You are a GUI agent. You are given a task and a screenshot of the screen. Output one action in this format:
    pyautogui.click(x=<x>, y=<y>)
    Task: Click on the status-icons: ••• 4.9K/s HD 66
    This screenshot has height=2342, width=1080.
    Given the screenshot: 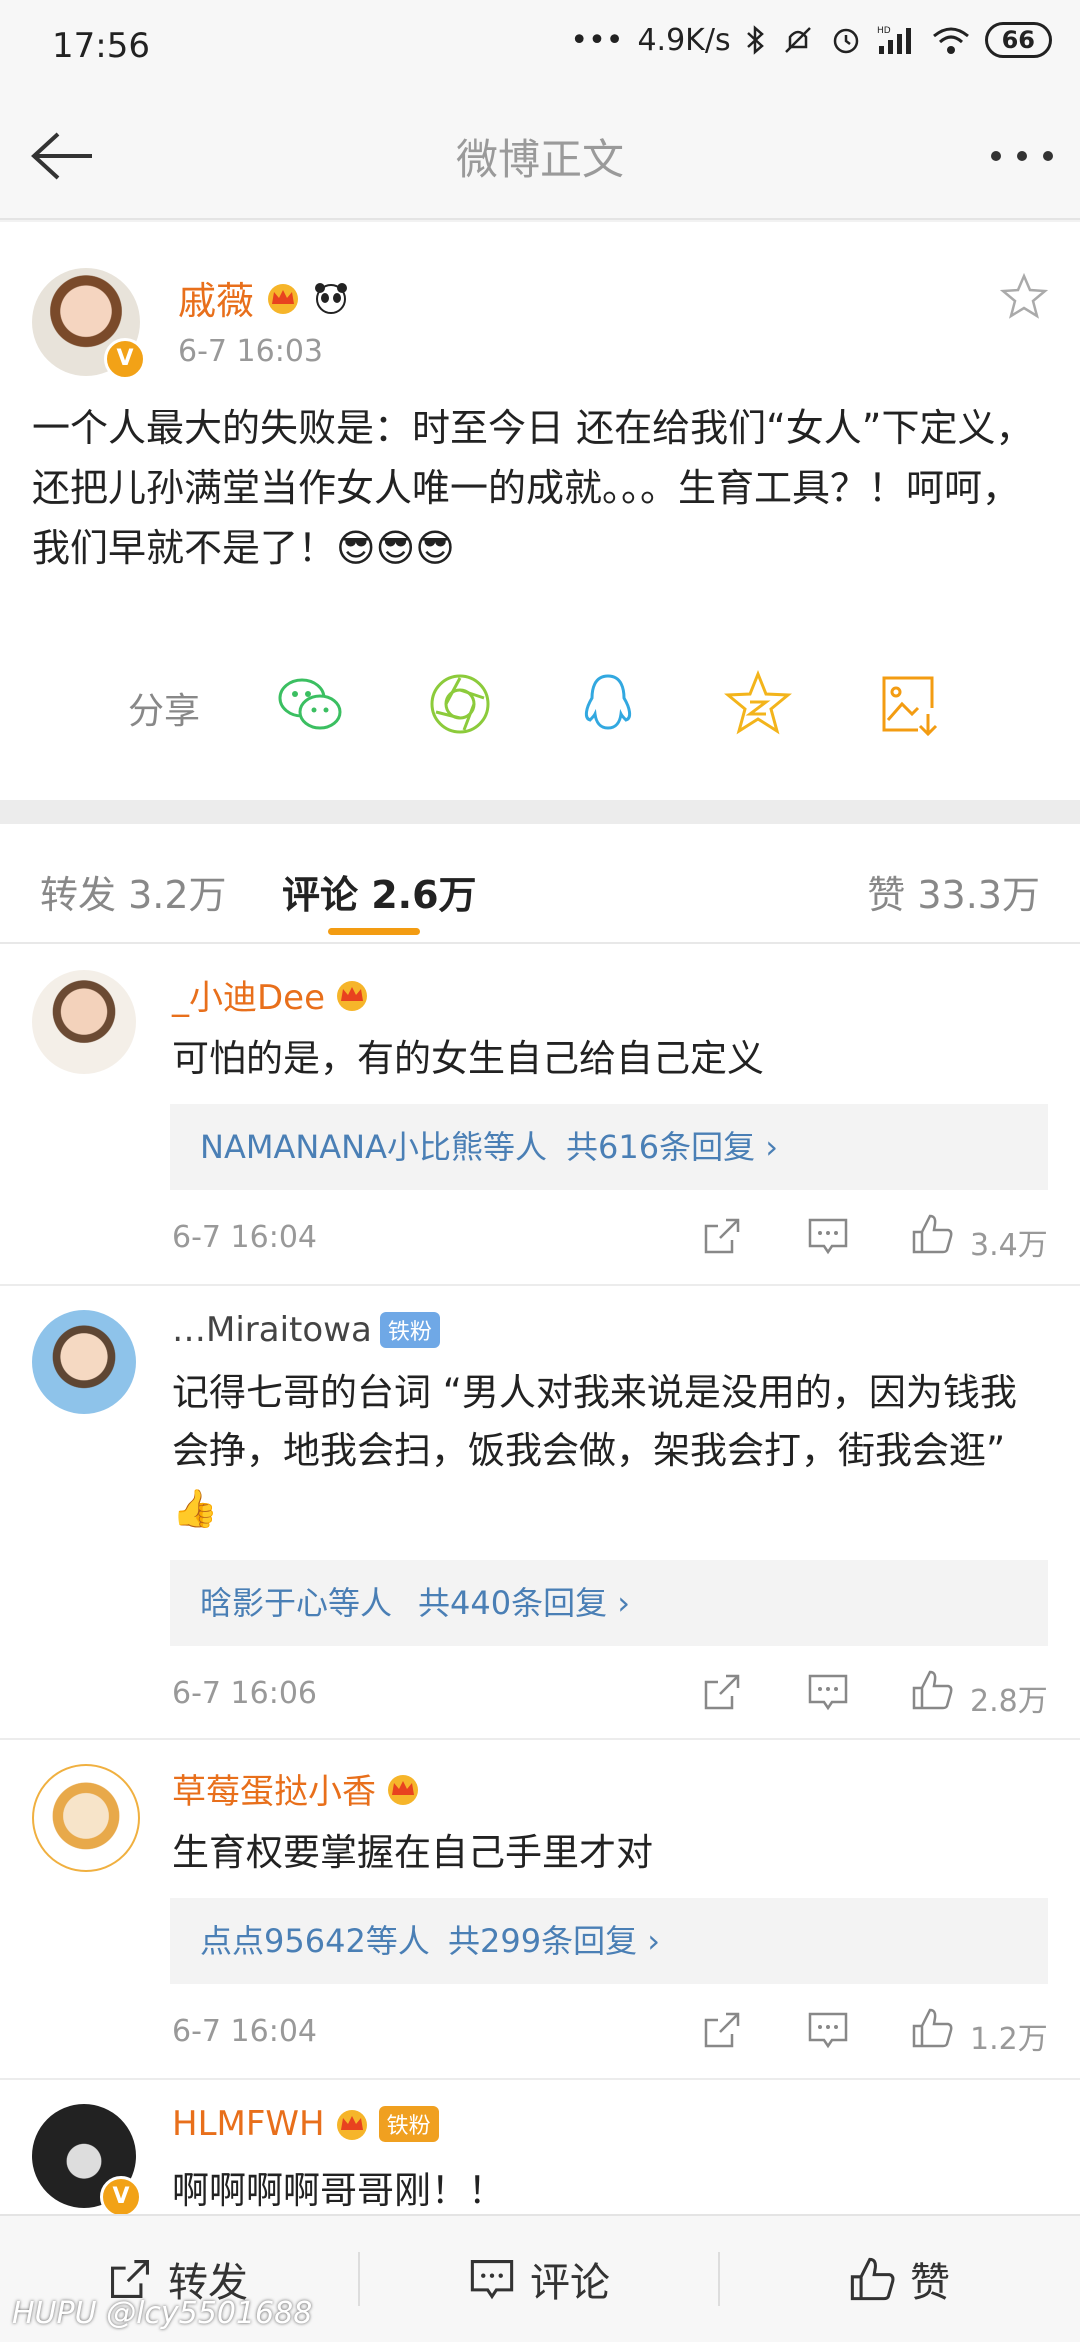 What is the action you would take?
    pyautogui.click(x=811, y=40)
    